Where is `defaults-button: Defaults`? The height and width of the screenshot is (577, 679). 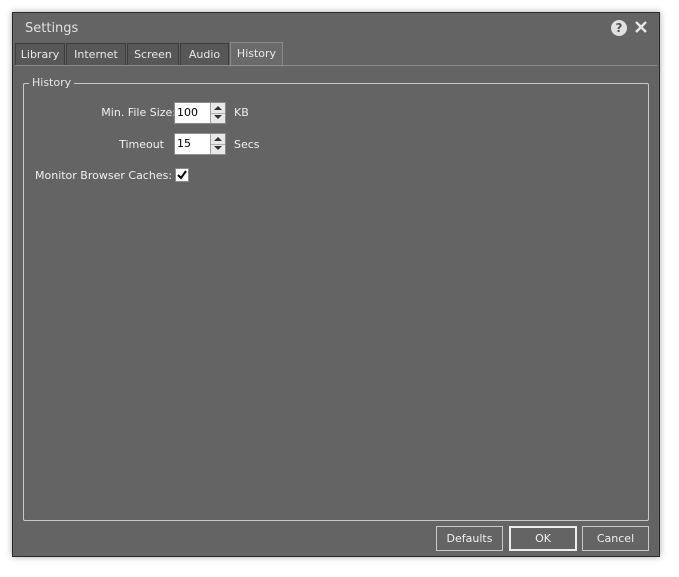 defaults-button: Defaults is located at coordinates (469, 538).